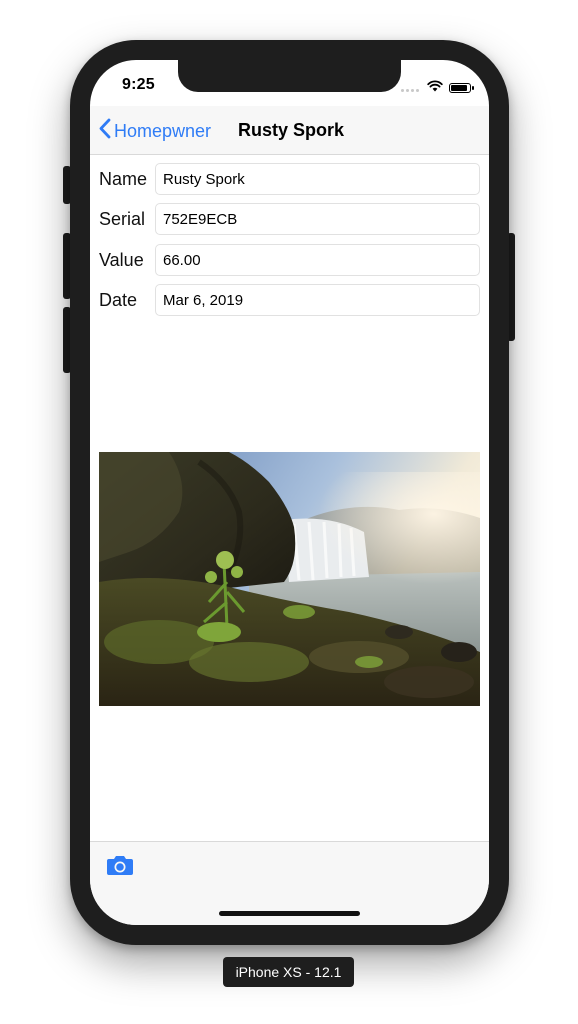 The image size is (578, 1024). Describe the element at coordinates (121, 260) in the screenshot. I see `value-label: Value` at that location.